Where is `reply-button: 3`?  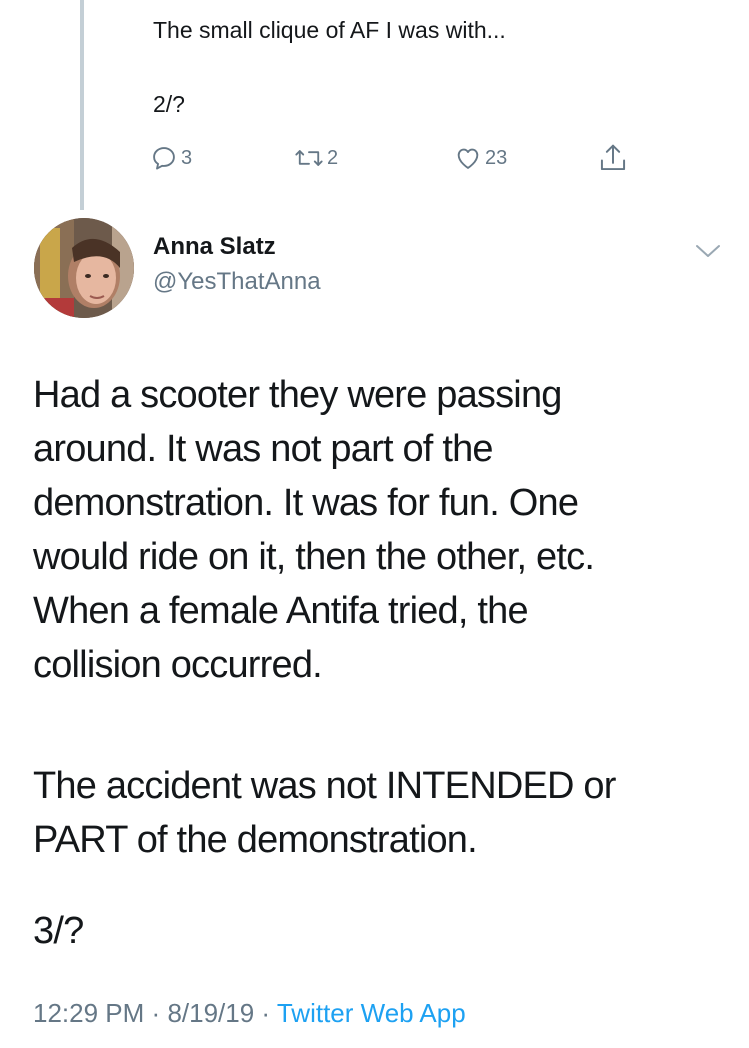 reply-button: 3 is located at coordinates (171, 158).